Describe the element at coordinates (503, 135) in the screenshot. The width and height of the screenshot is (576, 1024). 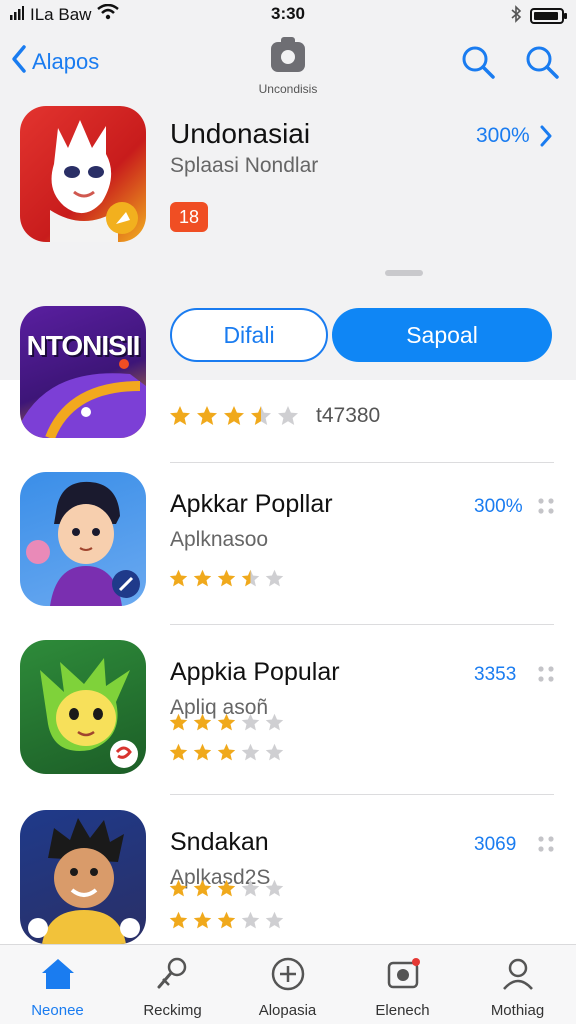
I see `featured-app-percent: 300%` at that location.